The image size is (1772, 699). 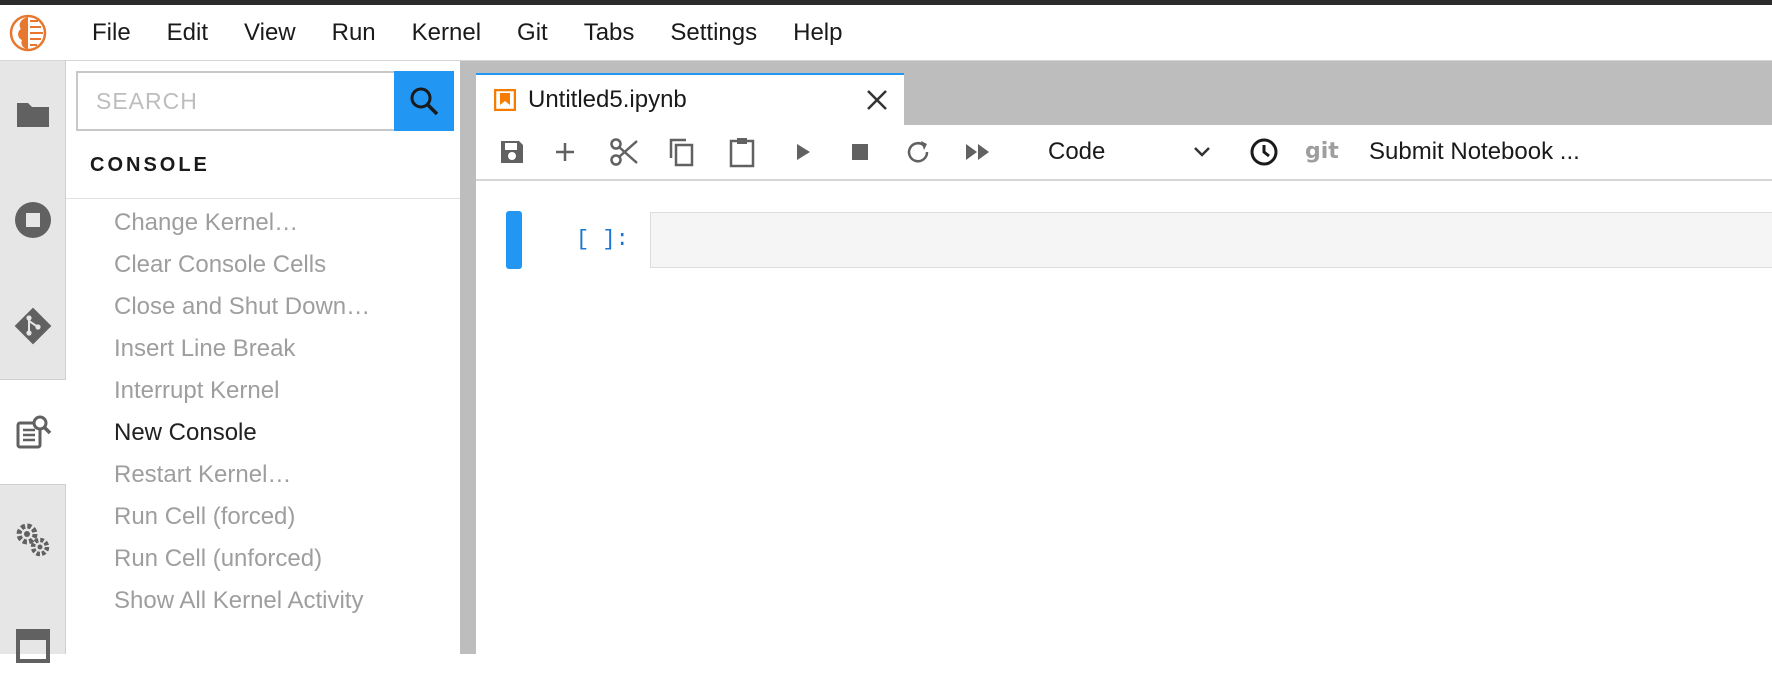 What do you see at coordinates (263, 559) in the screenshot?
I see `command-run-cell-unforced: Run Cell (unforced)` at bounding box center [263, 559].